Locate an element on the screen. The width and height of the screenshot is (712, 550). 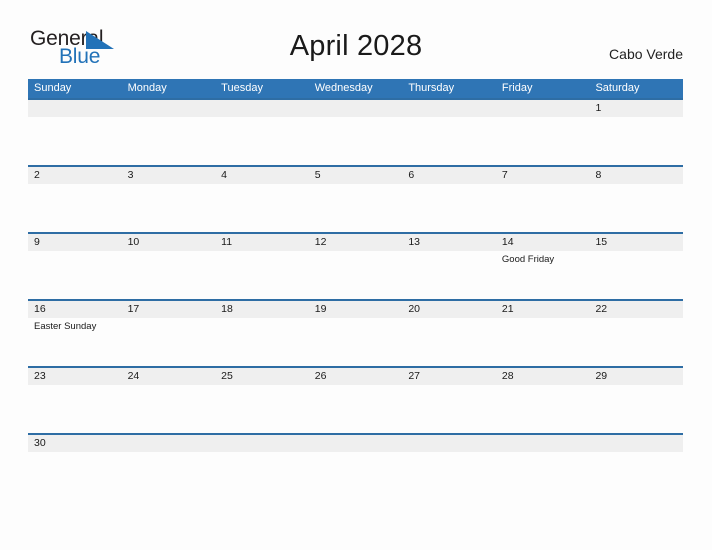
day-number: 24 is located at coordinates (169, 376).